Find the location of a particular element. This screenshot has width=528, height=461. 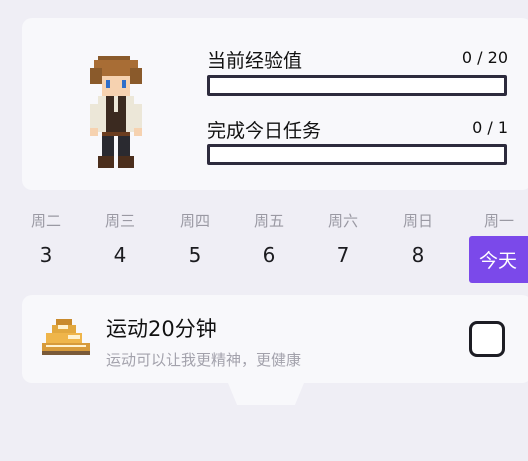

today-button: 今天 is located at coordinates (498, 259).